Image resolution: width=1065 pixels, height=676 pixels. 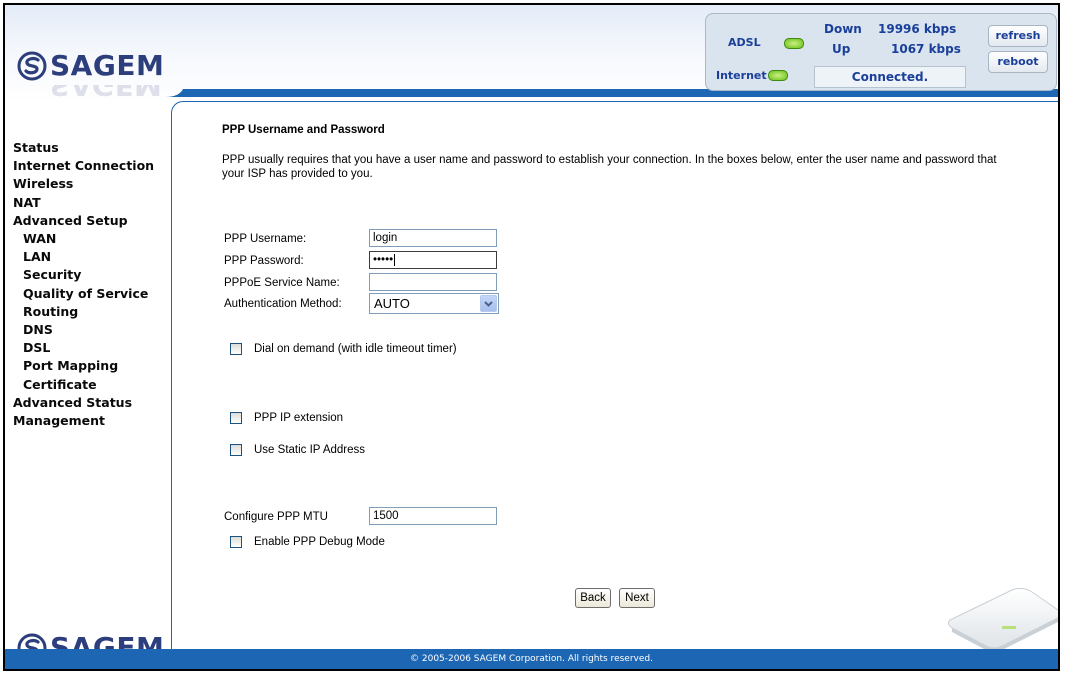 What do you see at coordinates (236, 349) in the screenshot?
I see `dial-on-demand-checkbox` at bounding box center [236, 349].